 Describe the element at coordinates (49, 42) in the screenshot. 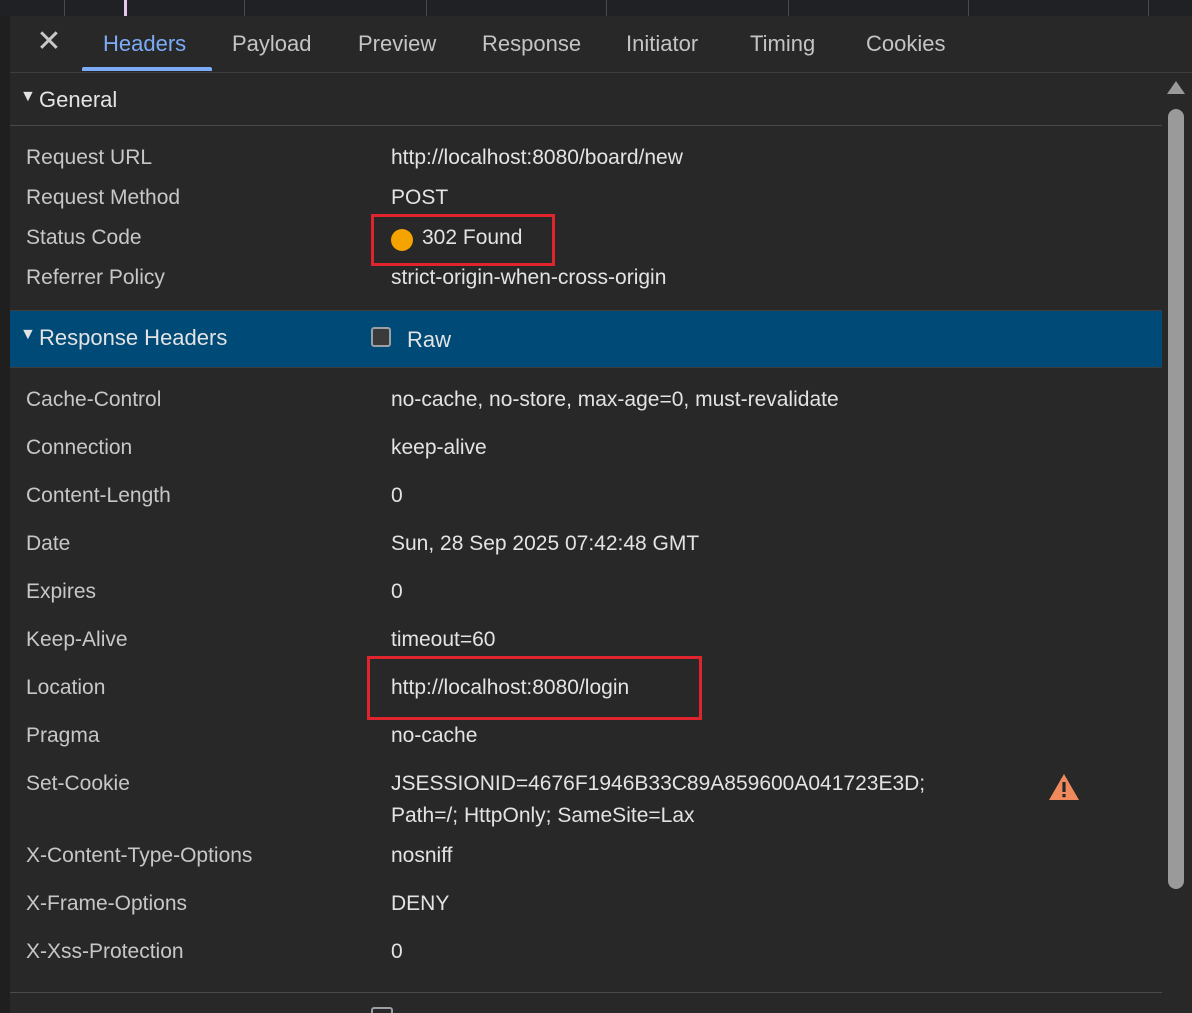

I see `close-icon: ✕` at that location.